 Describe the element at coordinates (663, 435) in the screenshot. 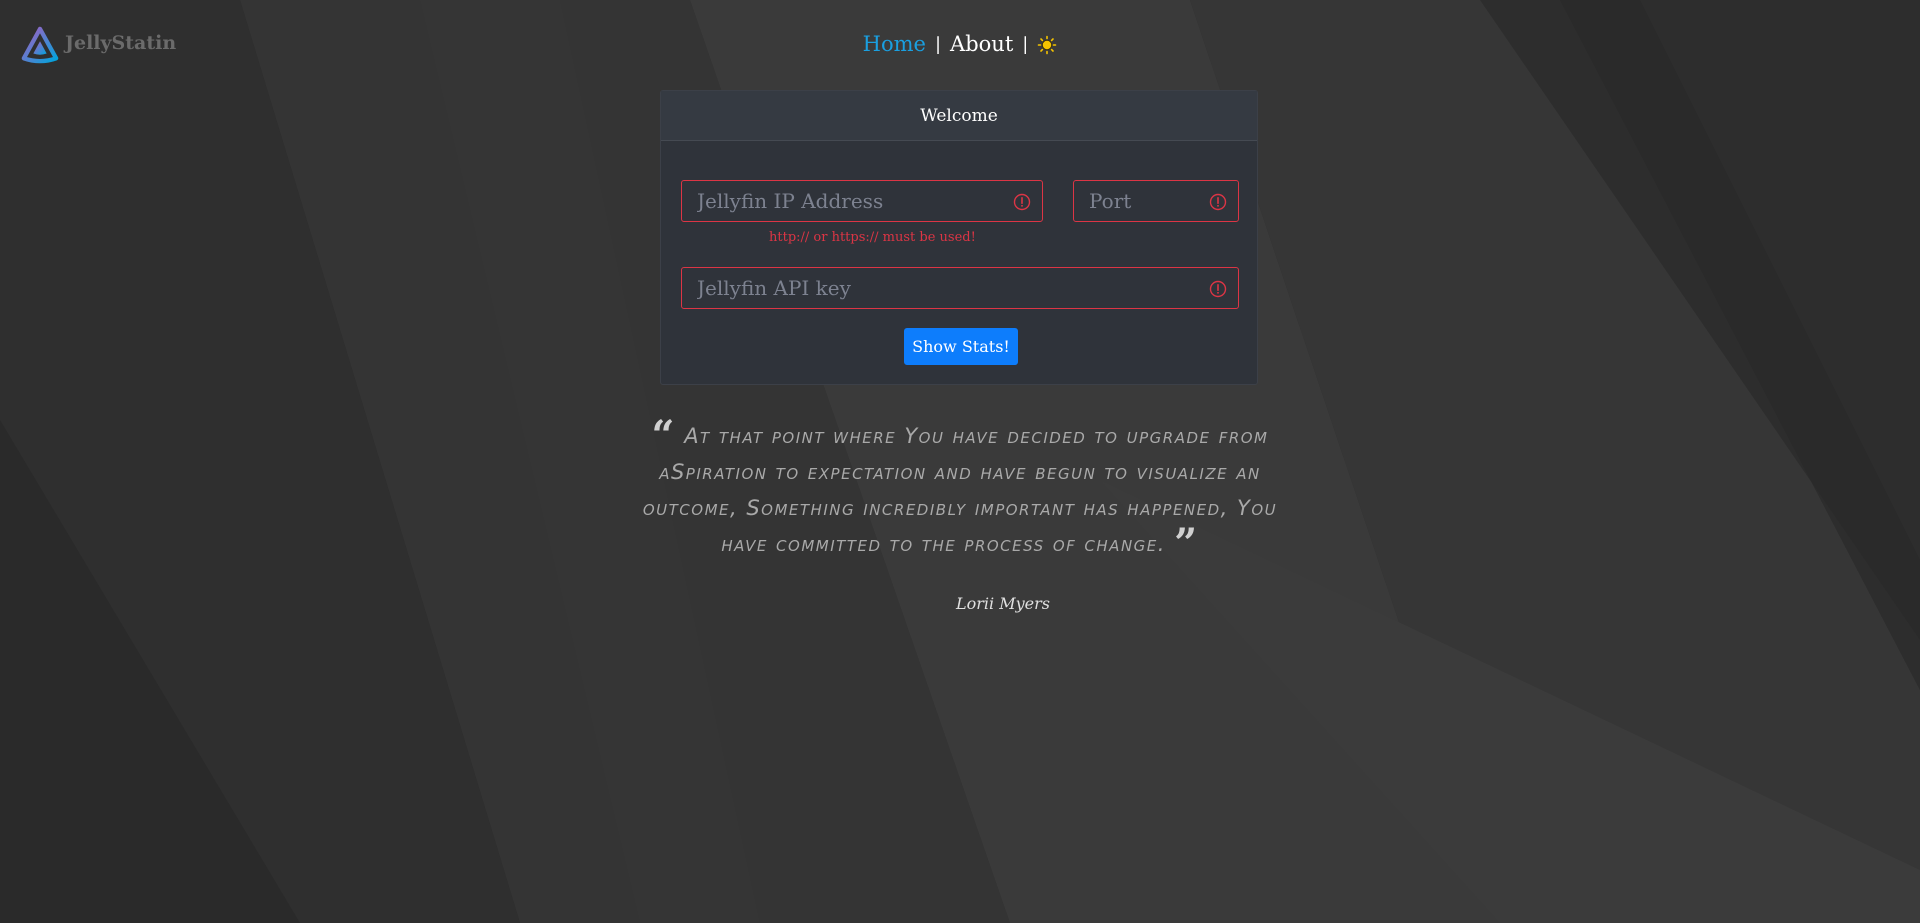

I see `open-quote-mark: “` at that location.